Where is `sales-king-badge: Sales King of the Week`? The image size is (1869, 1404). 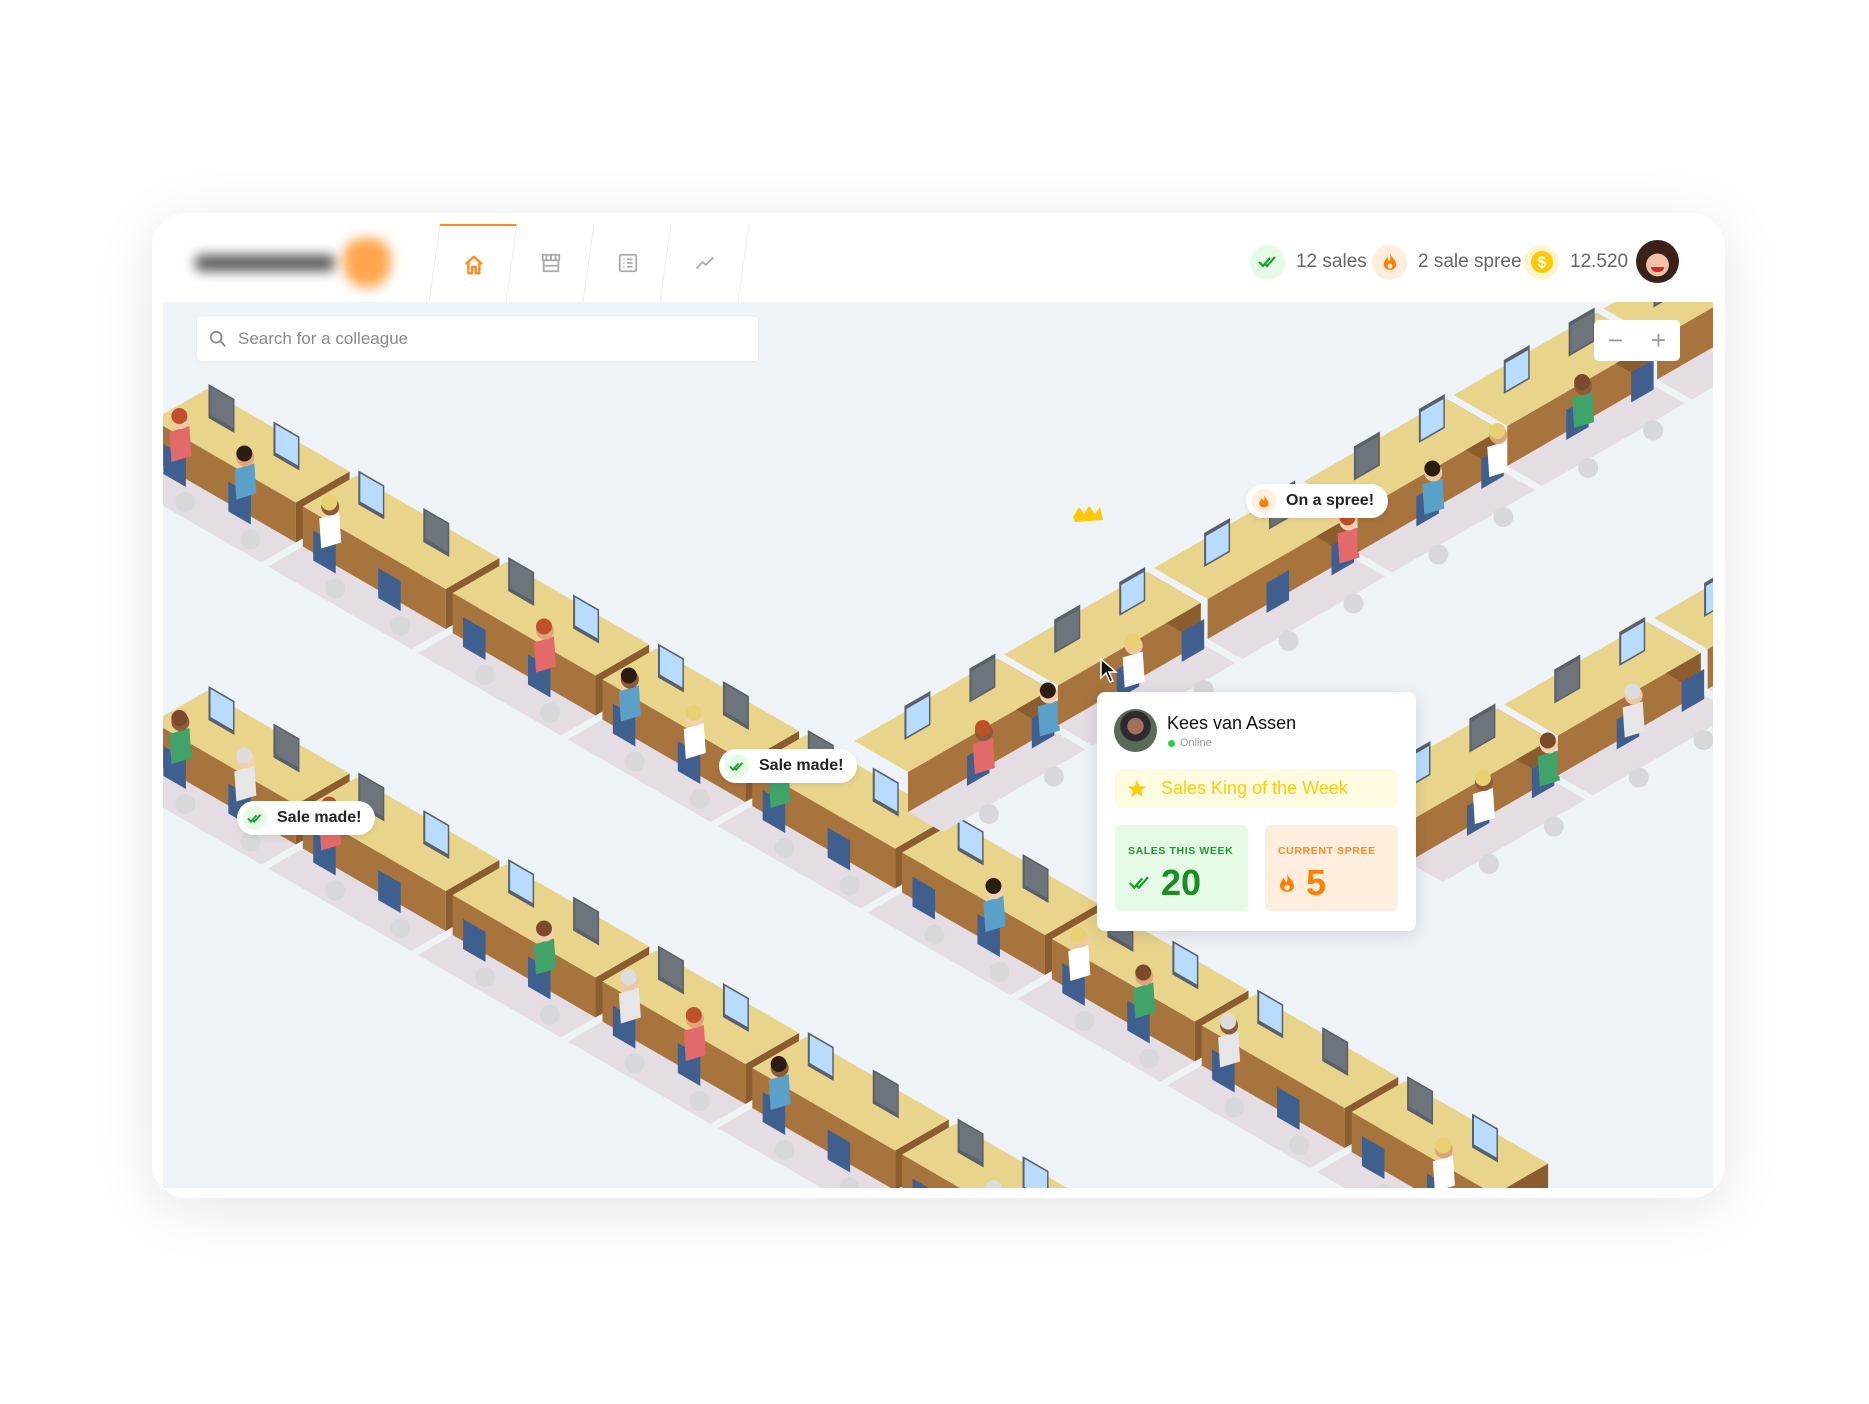
sales-king-badge: Sales King of the Week is located at coordinates (1256, 788).